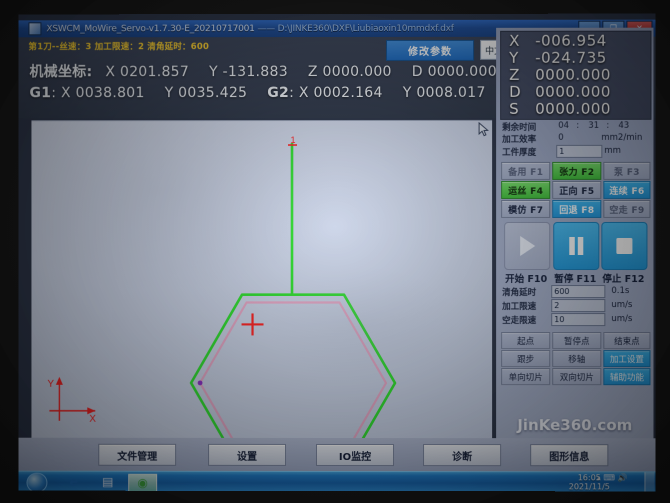  Describe the element at coordinates (577, 377) in the screenshot. I see `panel-button-double-slice: 双向切片` at that location.